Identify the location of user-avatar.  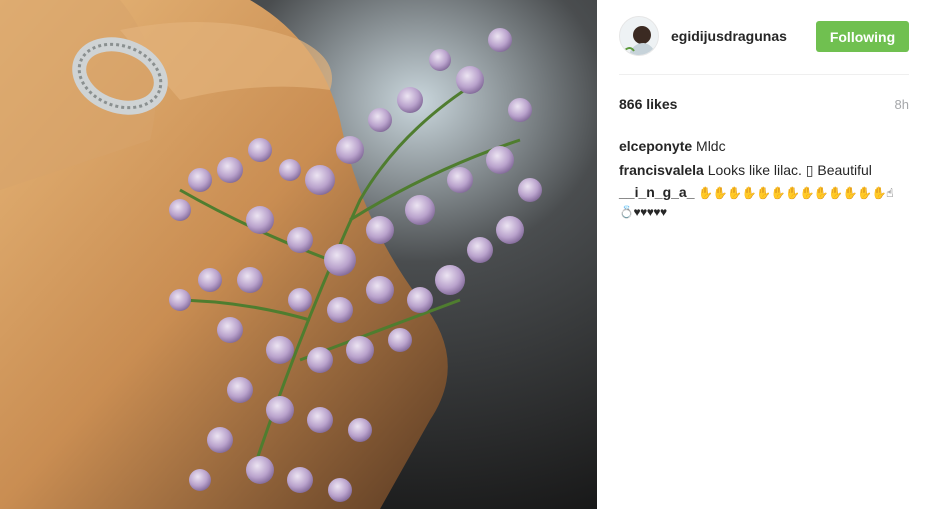
(639, 36).